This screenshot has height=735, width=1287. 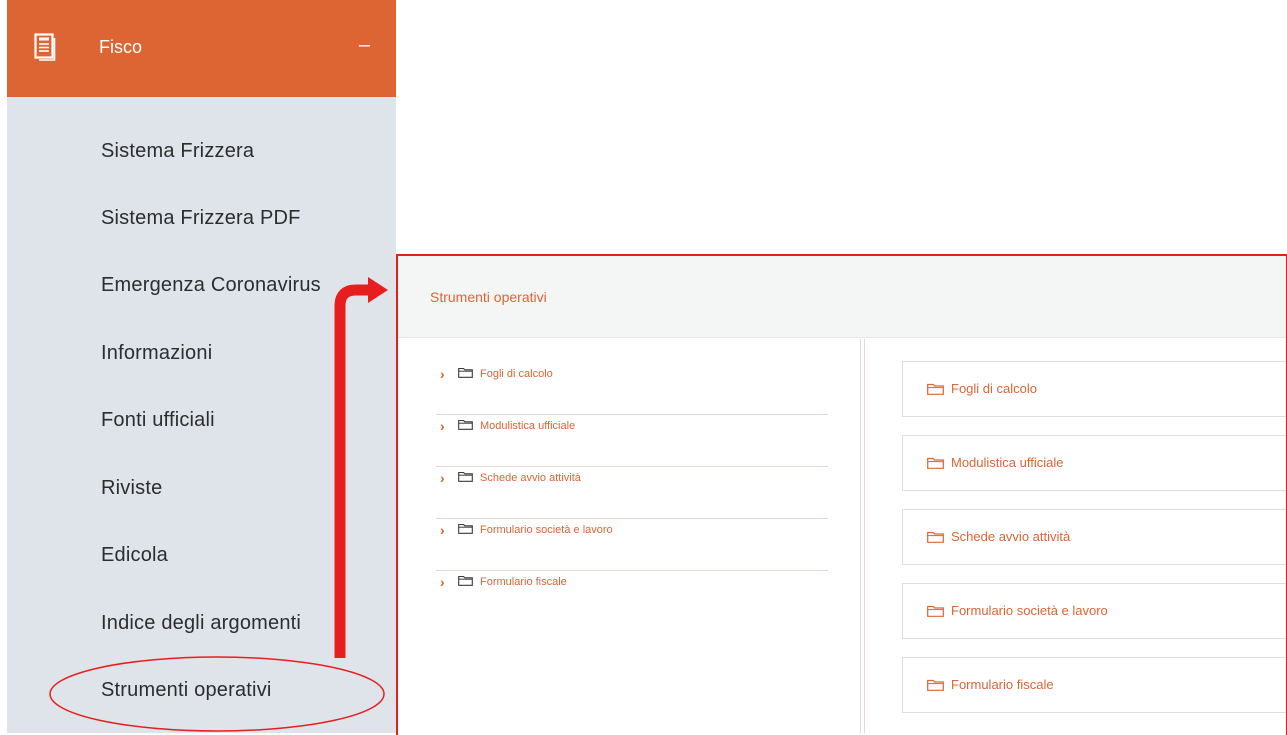 What do you see at coordinates (1094, 463) in the screenshot?
I see `folder-card-modulistica-ufficiale: Modulistica ufficiale` at bounding box center [1094, 463].